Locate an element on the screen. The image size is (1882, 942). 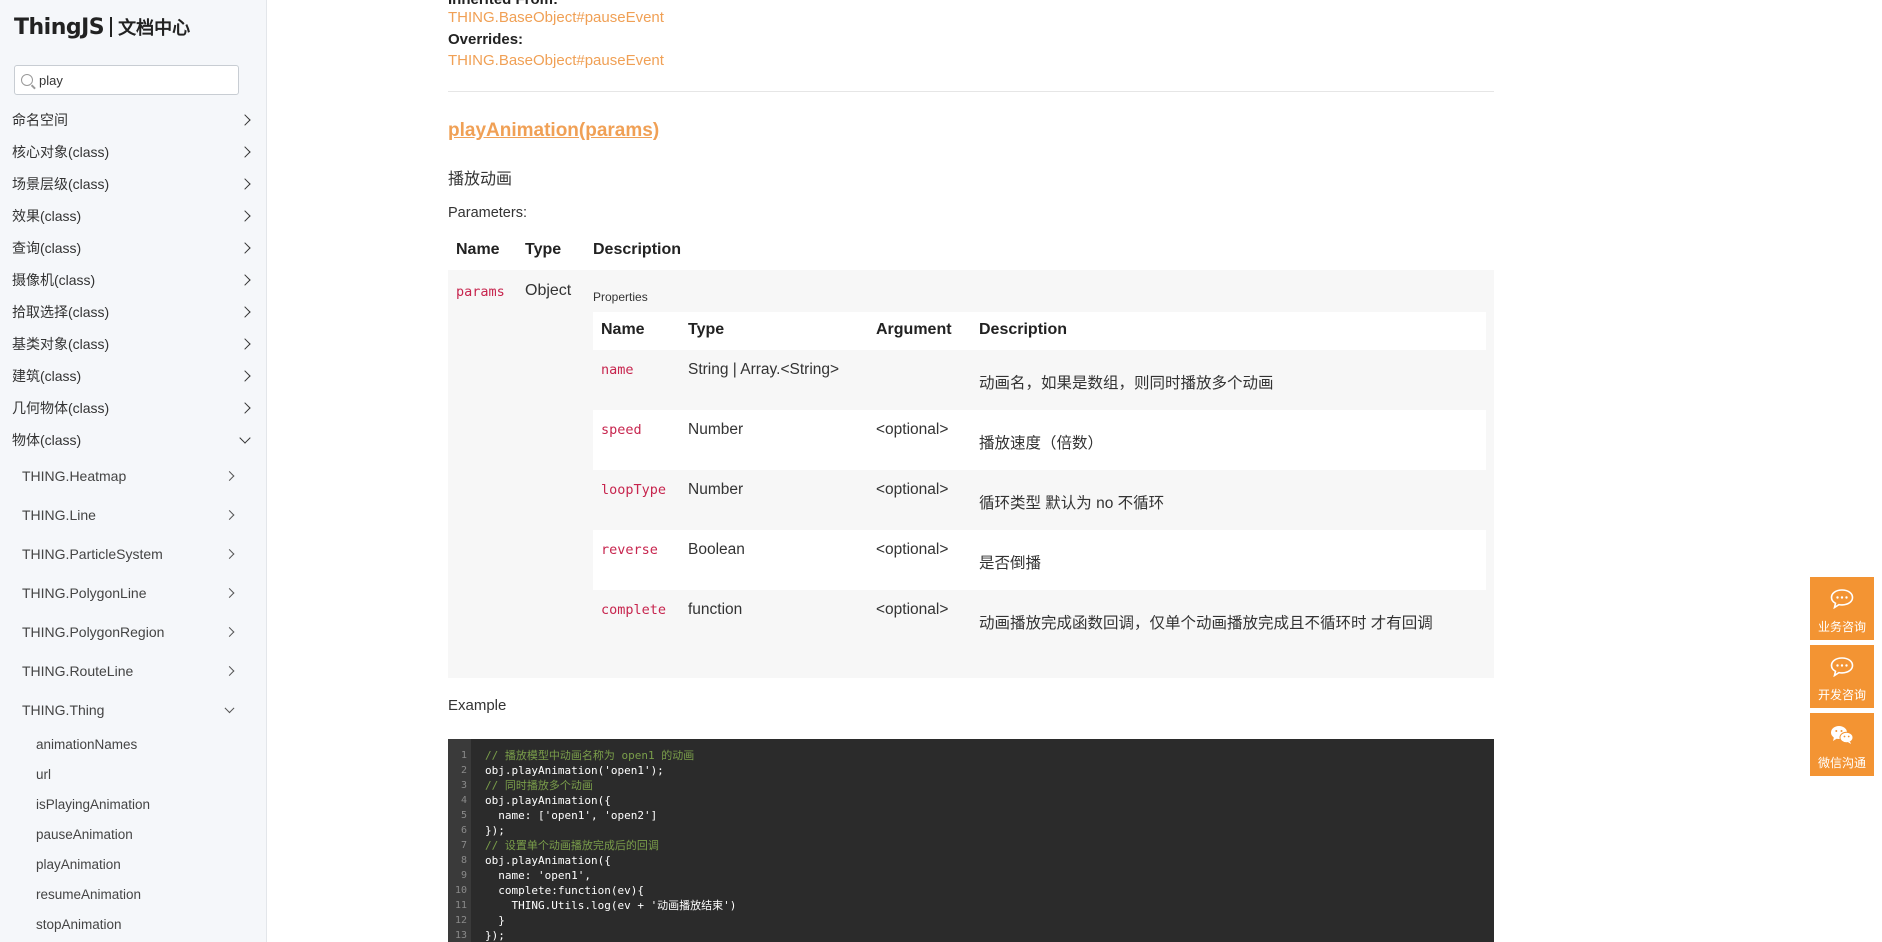
code-text: } is located at coordinates (495, 920).